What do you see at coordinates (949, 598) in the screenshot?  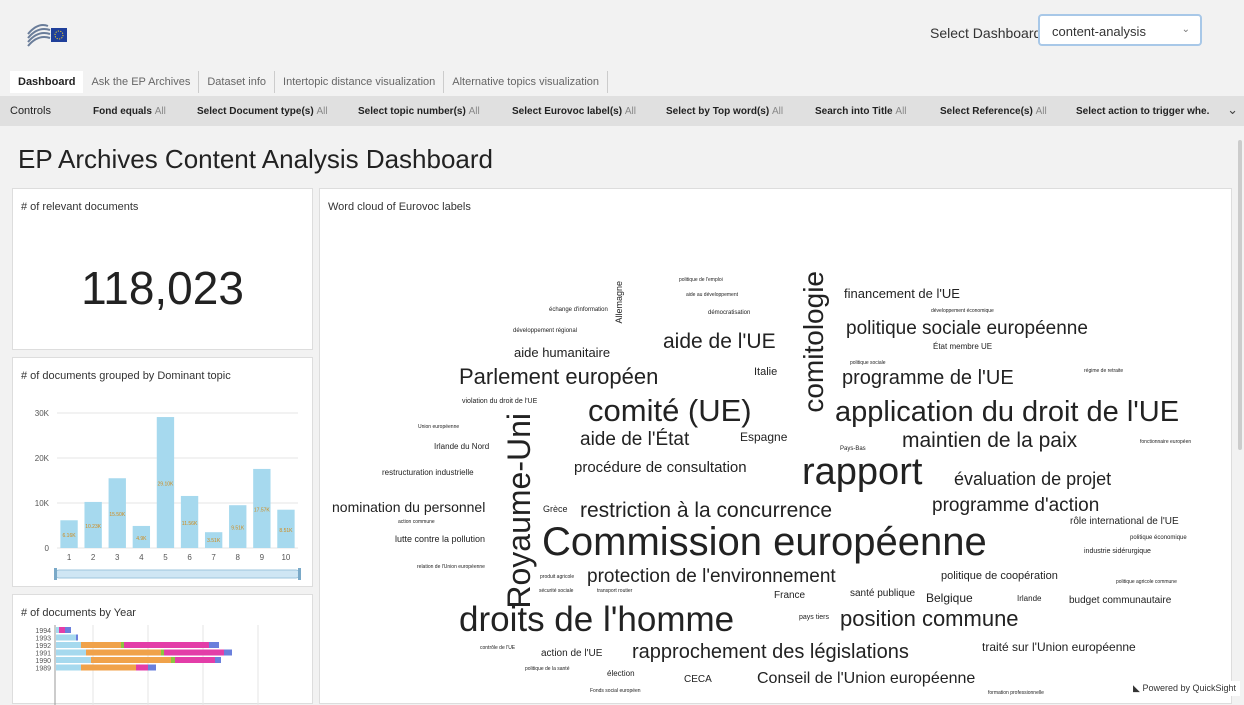 I see `wordcloud-word: Belgique` at bounding box center [949, 598].